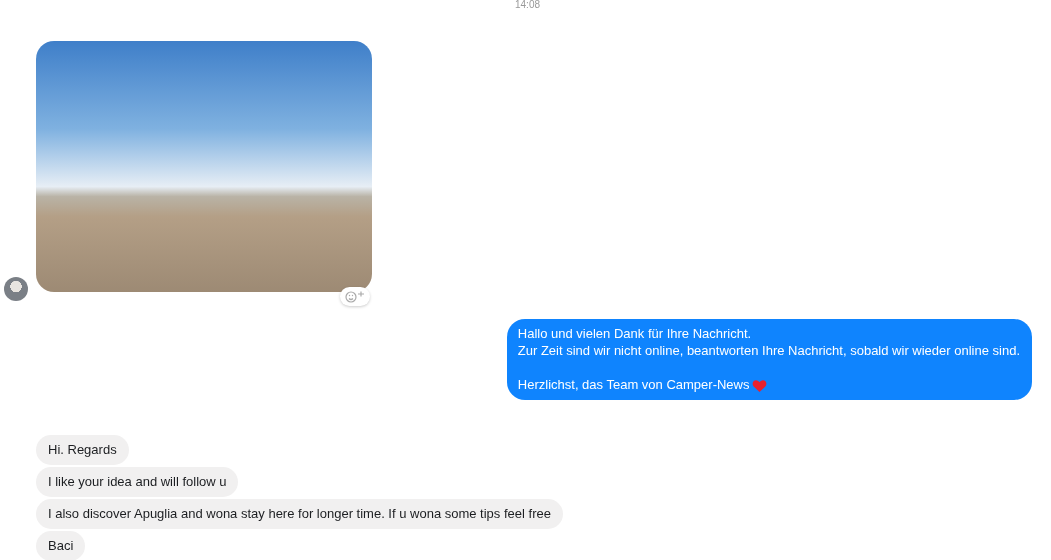  I want to click on message-bubble: I like your idea and will follow u, so click(137, 482).